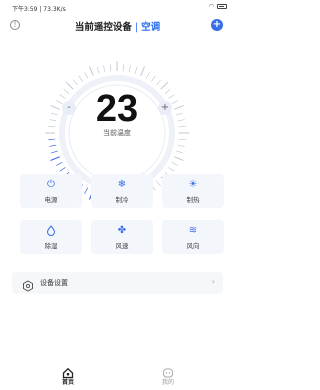  I want to click on tab-mine-label: 我的, so click(167, 382).